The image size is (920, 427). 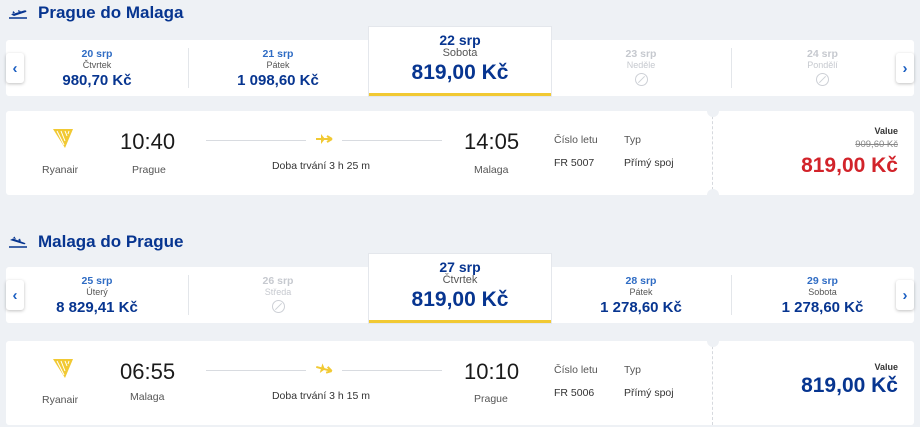 What do you see at coordinates (491, 399) in the screenshot?
I see `arrival-city: Prague` at bounding box center [491, 399].